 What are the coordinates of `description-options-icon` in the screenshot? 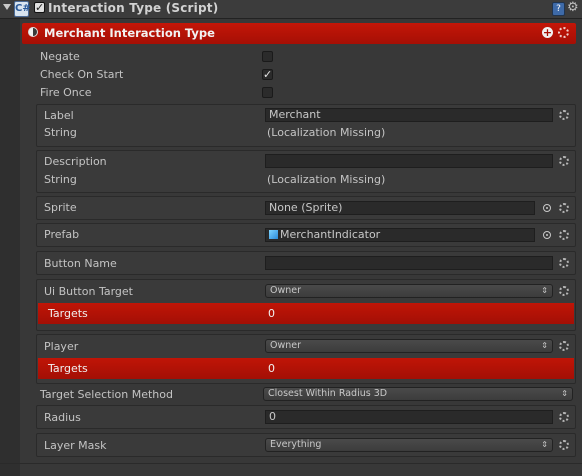 It's located at (564, 161).